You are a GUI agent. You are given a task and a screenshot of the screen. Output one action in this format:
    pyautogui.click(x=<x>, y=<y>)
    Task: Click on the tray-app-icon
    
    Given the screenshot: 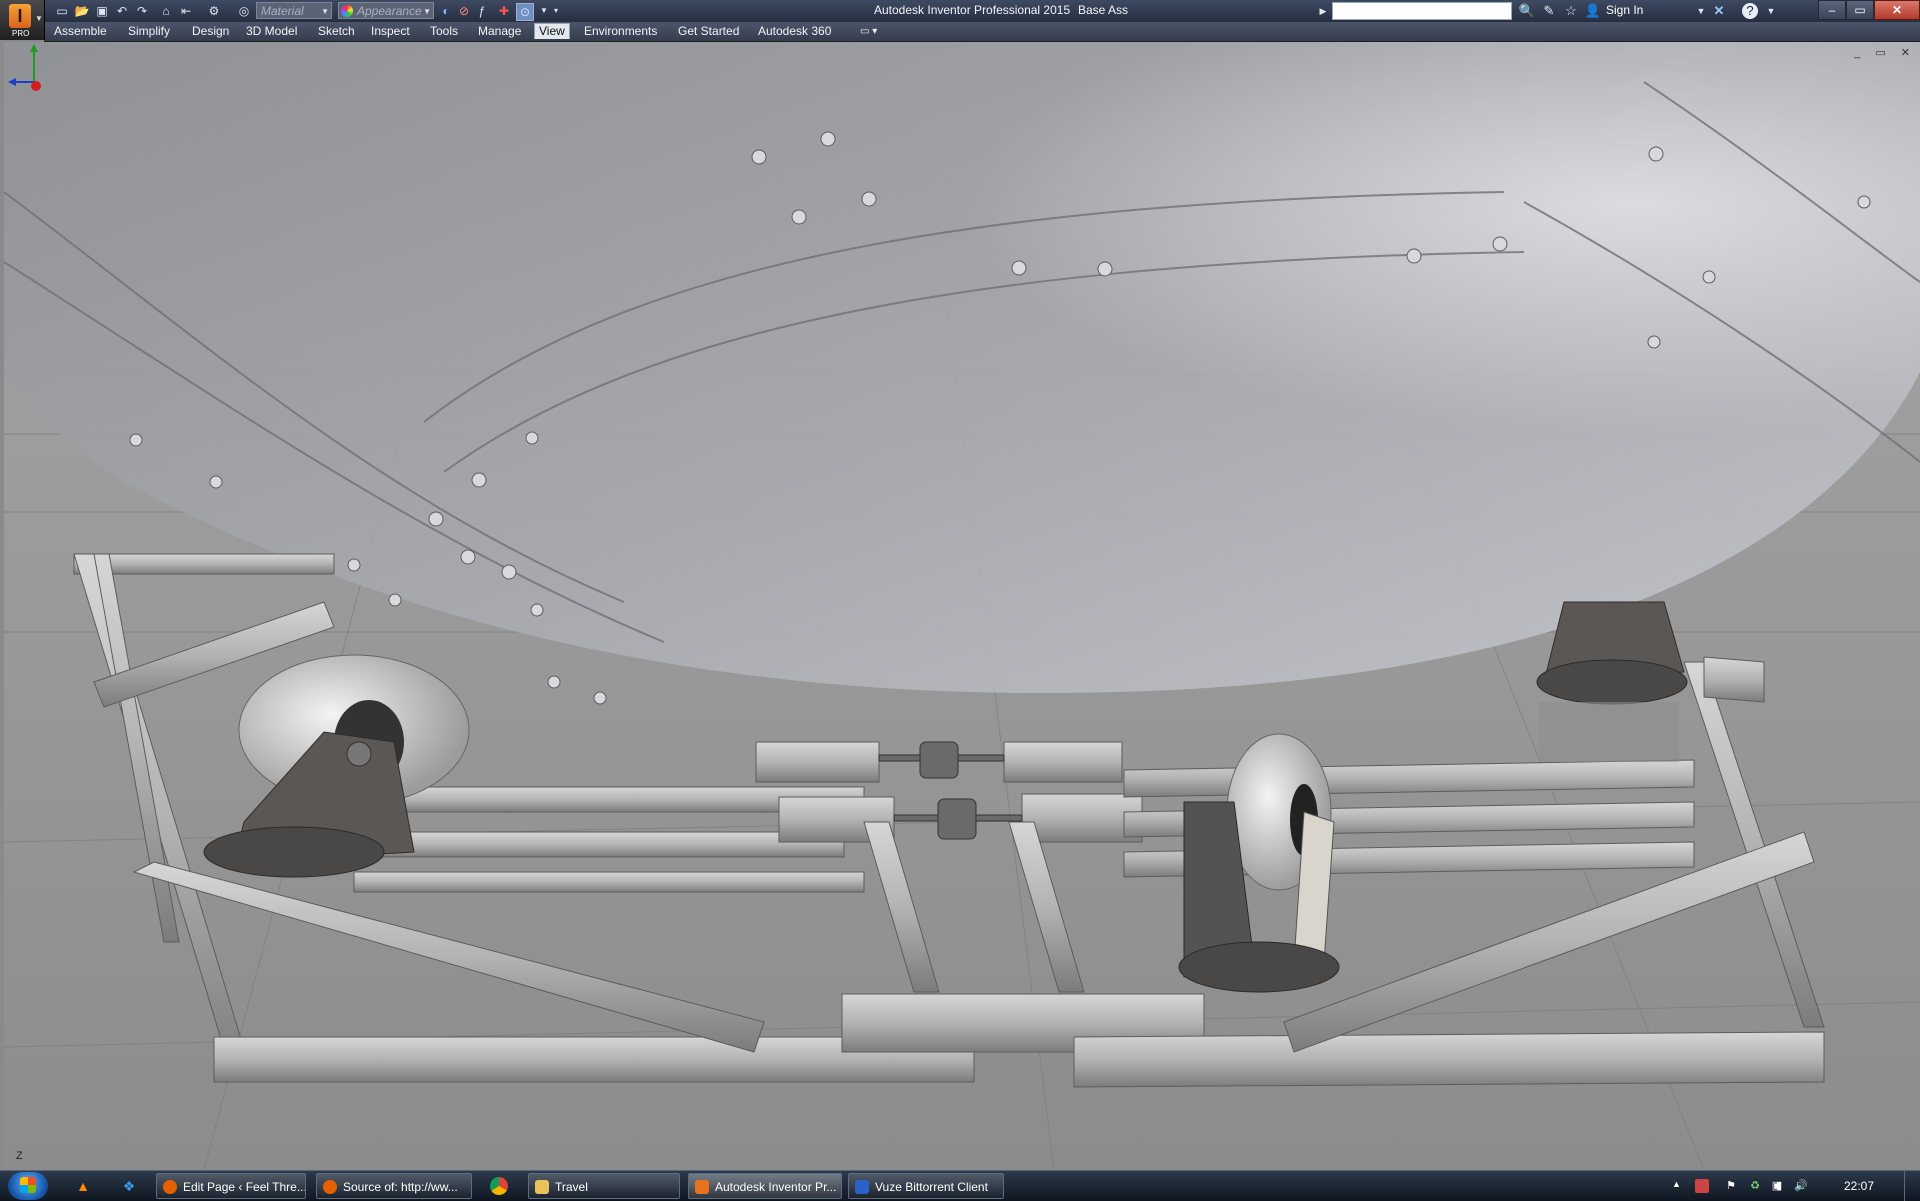 What is the action you would take?
    pyautogui.click(x=1702, y=1186)
    